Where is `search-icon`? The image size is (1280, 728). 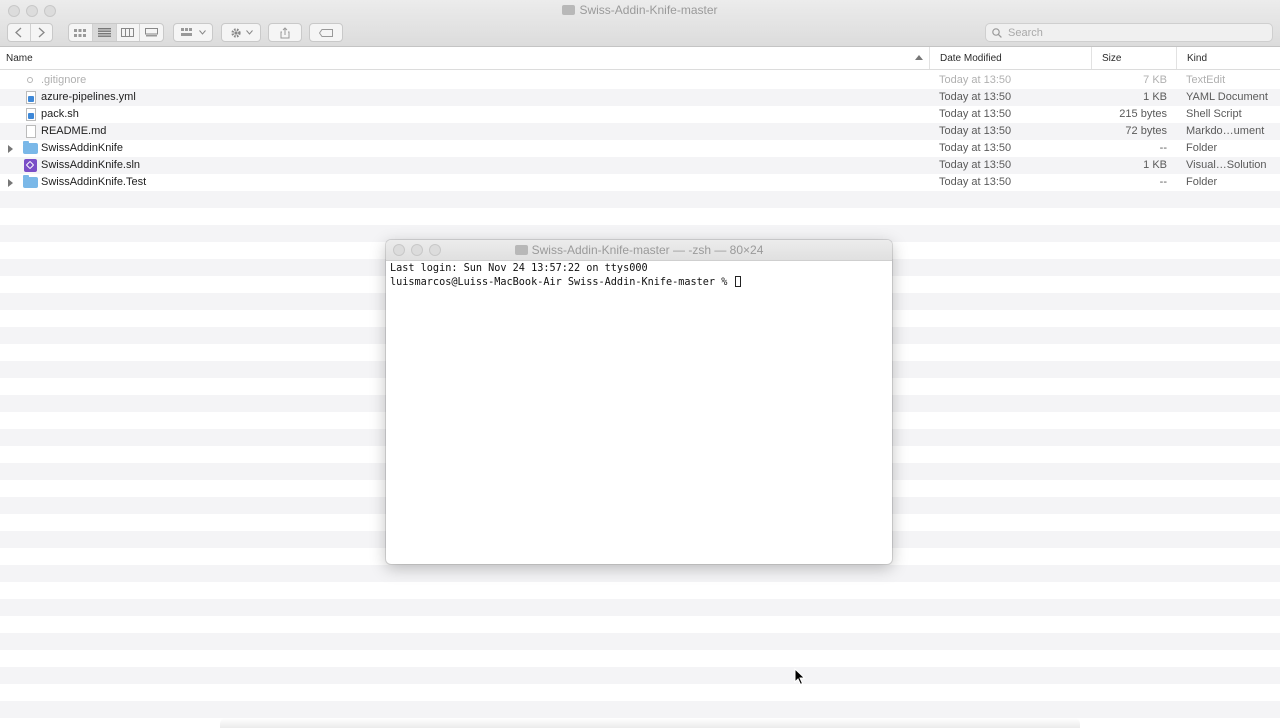 search-icon is located at coordinates (997, 32).